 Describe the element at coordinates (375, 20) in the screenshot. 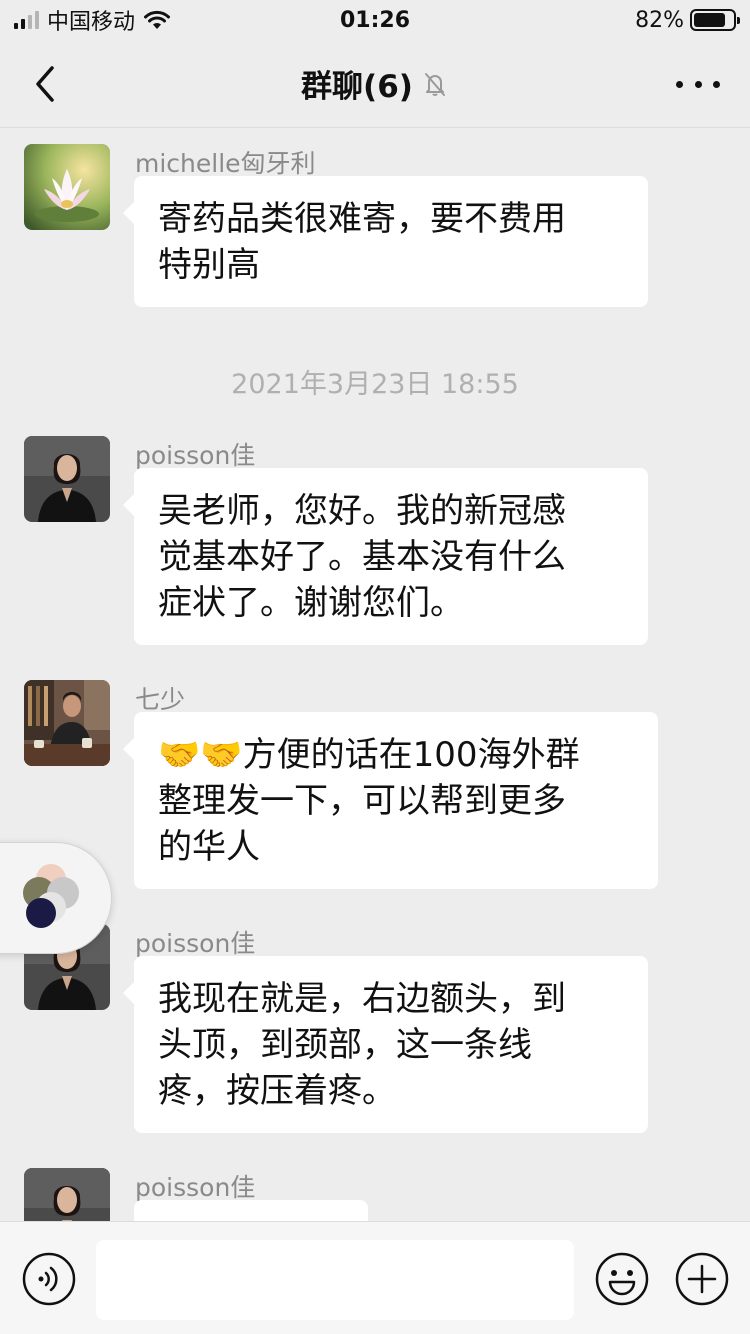

I see `status-bar: 中国移动 01:26 82%` at that location.